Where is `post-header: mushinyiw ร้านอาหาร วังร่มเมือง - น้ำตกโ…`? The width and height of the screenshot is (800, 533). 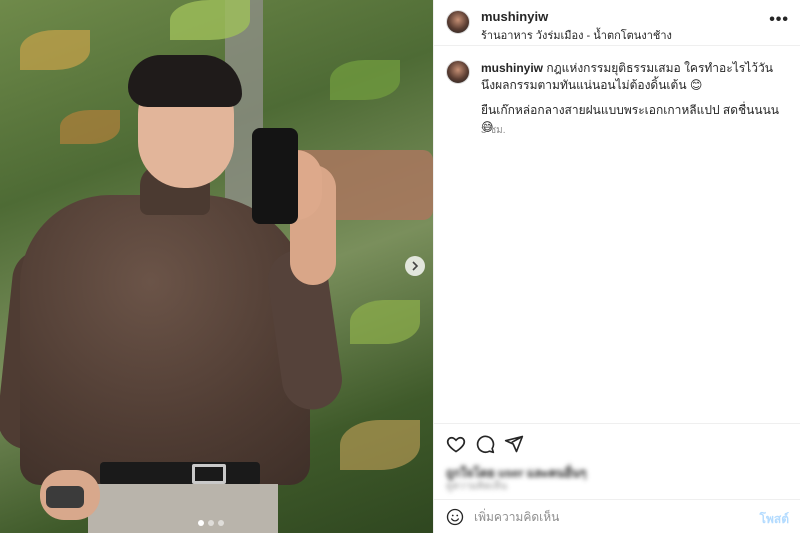
post-header: mushinyiw ร้านอาหาร วังร่มเมือง - น้ำตกโ… is located at coordinates (617, 23).